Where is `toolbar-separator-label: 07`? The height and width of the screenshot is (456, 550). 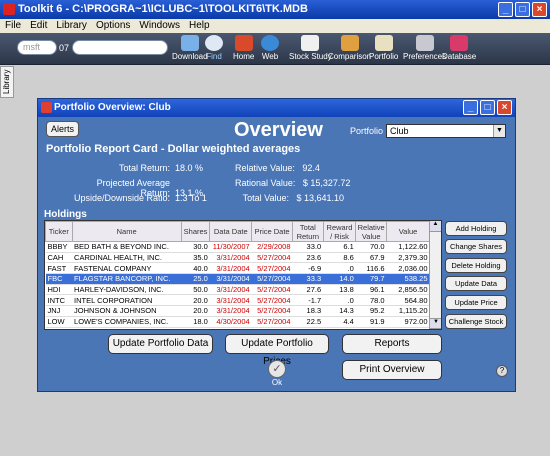 toolbar-separator-label: 07 is located at coordinates (64, 48).